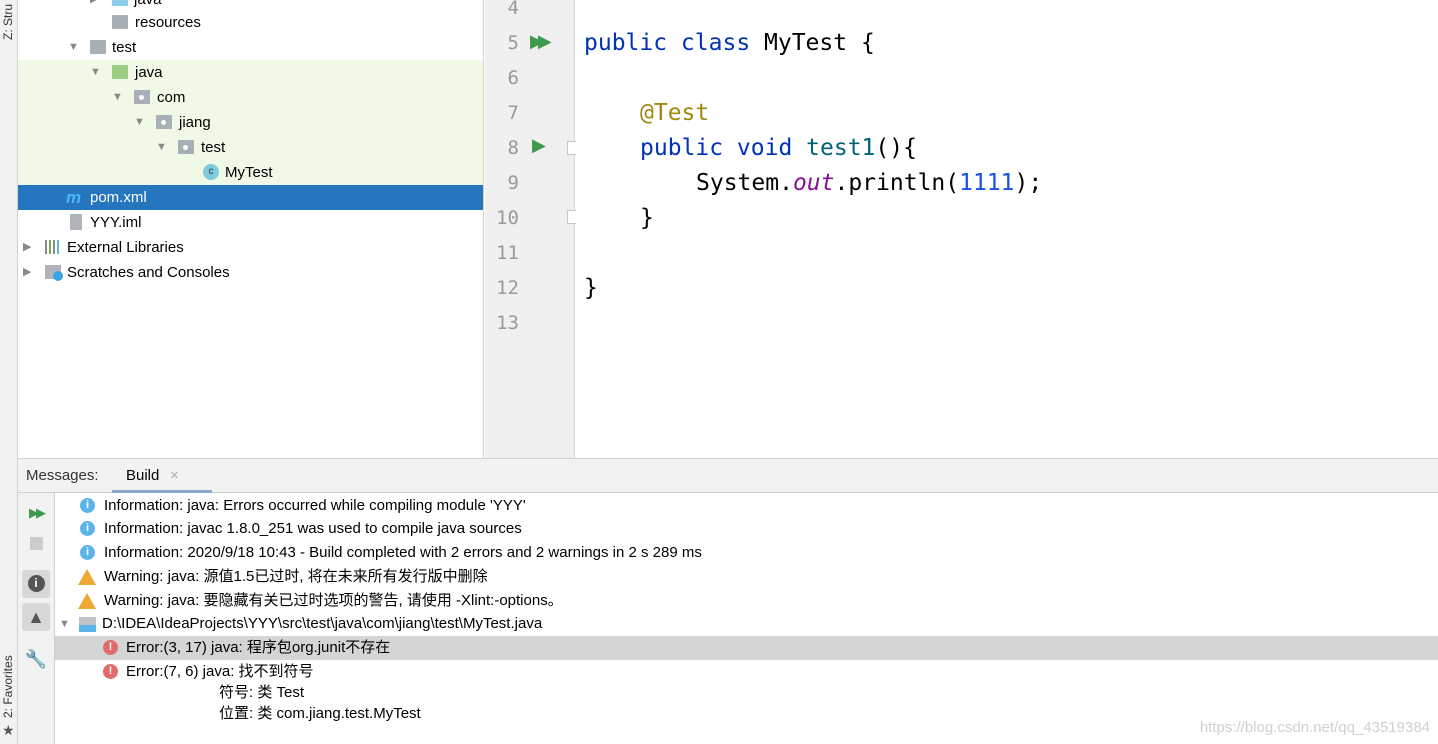 Image resolution: width=1438 pixels, height=744 pixels. What do you see at coordinates (64, 624) in the screenshot?
I see `expand-arrow-icon: ▼` at bounding box center [64, 624].